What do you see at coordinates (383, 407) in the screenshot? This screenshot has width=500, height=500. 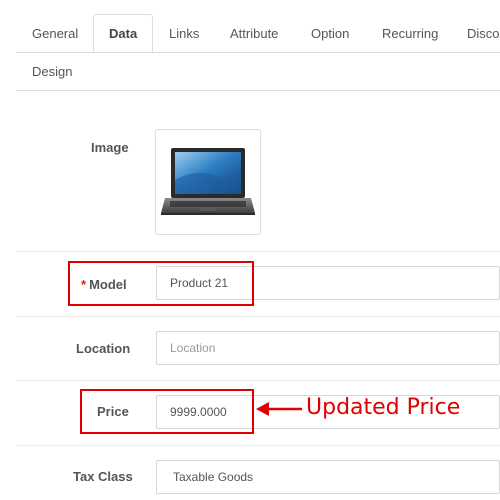 I see `annotation-updated-price: Updated Price` at bounding box center [383, 407].